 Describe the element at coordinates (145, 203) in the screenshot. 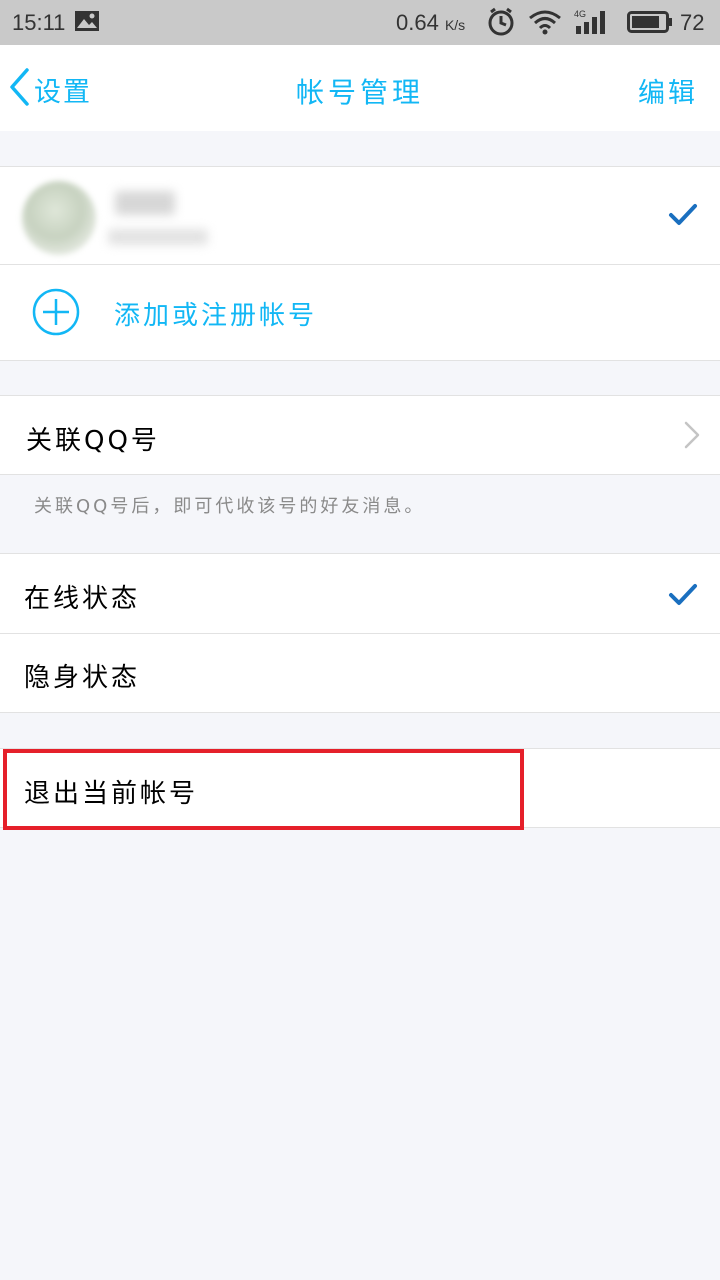

I see `account-name` at that location.